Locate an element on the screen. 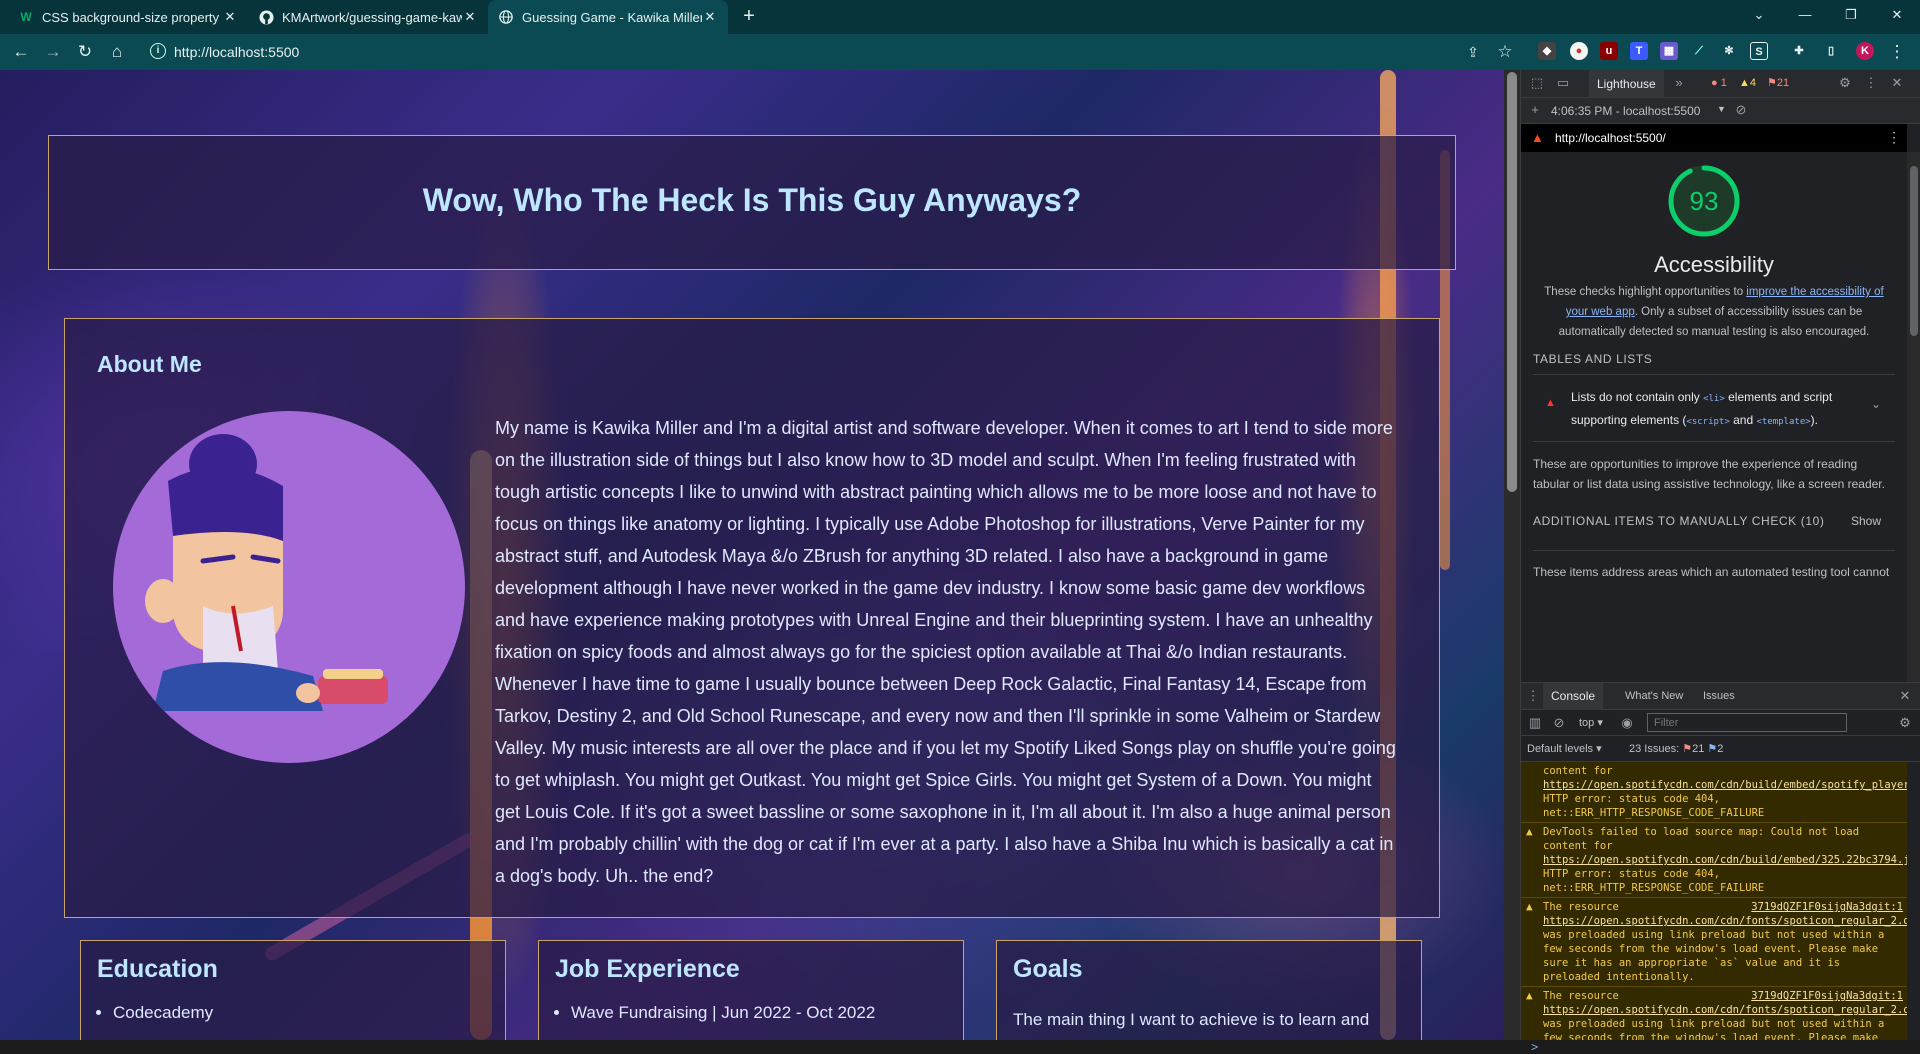 This screenshot has width=1920, height=1054. devtools-menu-icon: ⋮ is located at coordinates (1871, 83).